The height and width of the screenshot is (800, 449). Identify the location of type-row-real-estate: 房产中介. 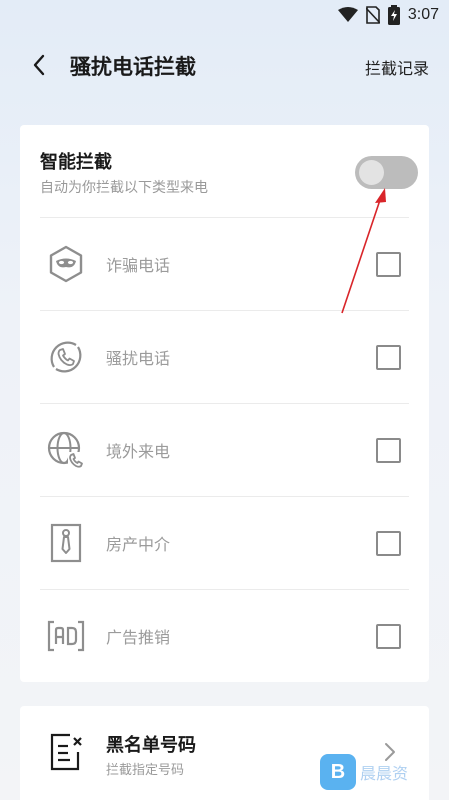
(224, 543).